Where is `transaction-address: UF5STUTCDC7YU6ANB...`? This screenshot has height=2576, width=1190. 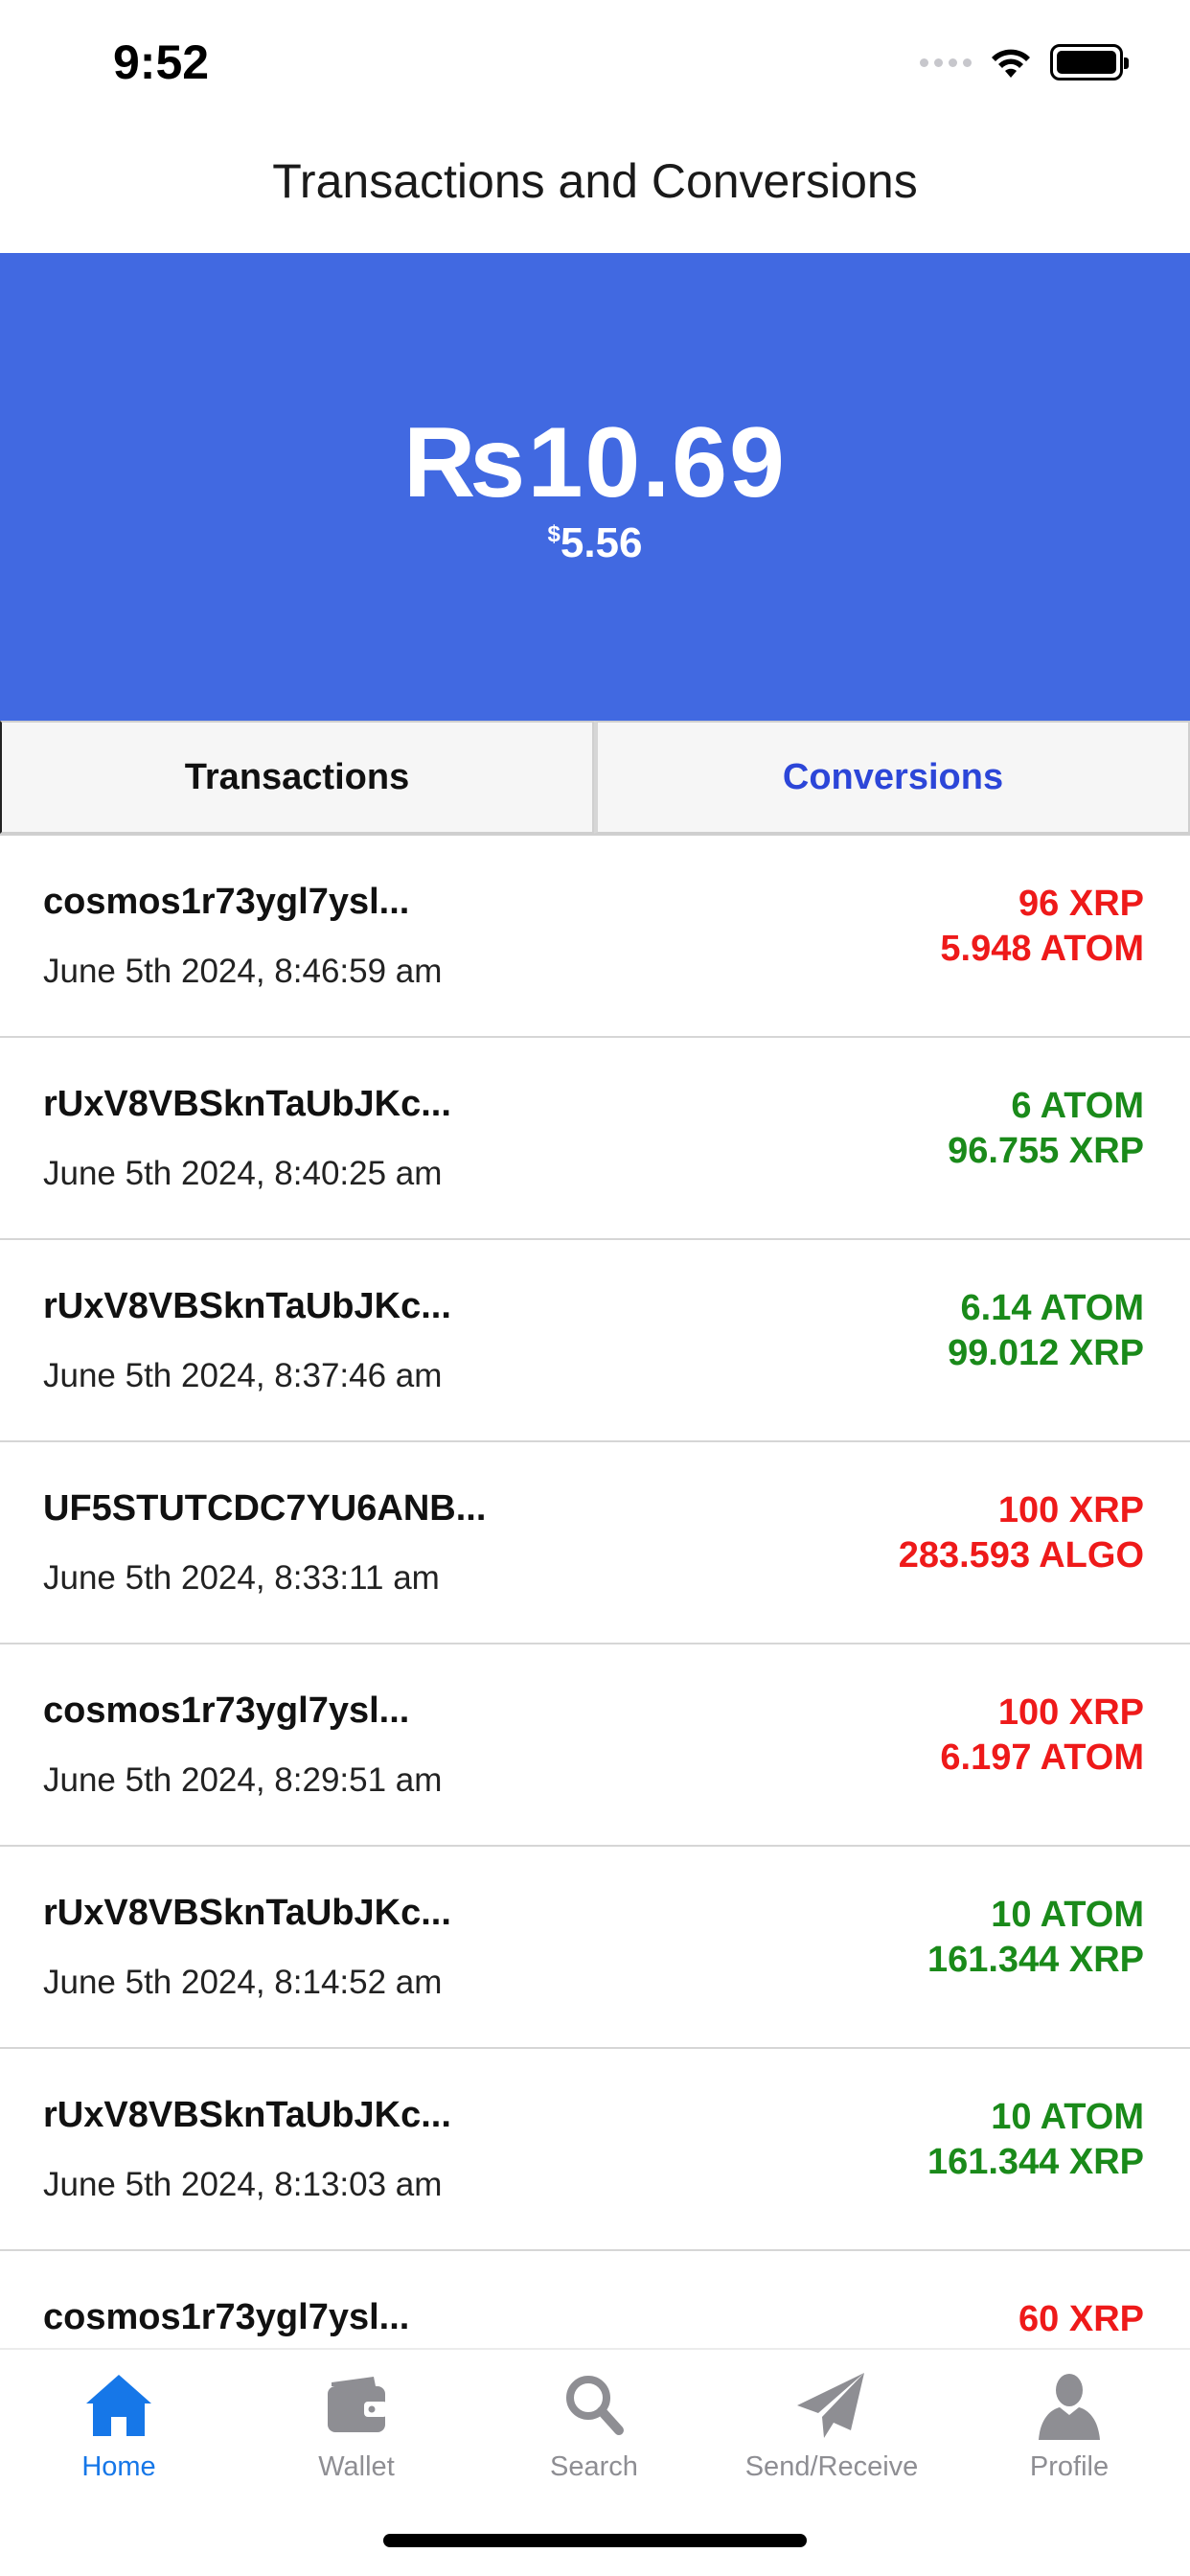
transaction-address: UF5STUTCDC7YU6ANB... is located at coordinates (265, 1508).